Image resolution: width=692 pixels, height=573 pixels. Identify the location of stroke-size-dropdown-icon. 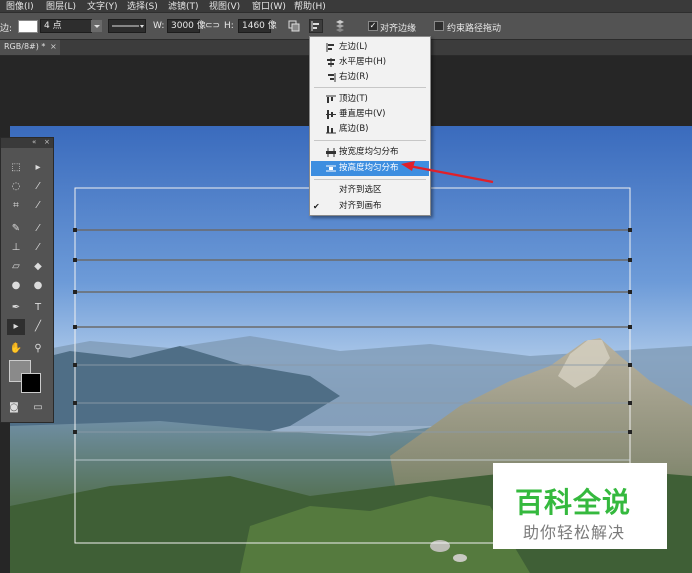
(96, 26).